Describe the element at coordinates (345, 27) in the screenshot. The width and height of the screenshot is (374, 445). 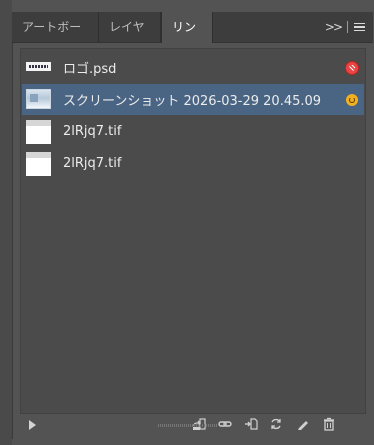
I see `panel-controls: >>` at that location.